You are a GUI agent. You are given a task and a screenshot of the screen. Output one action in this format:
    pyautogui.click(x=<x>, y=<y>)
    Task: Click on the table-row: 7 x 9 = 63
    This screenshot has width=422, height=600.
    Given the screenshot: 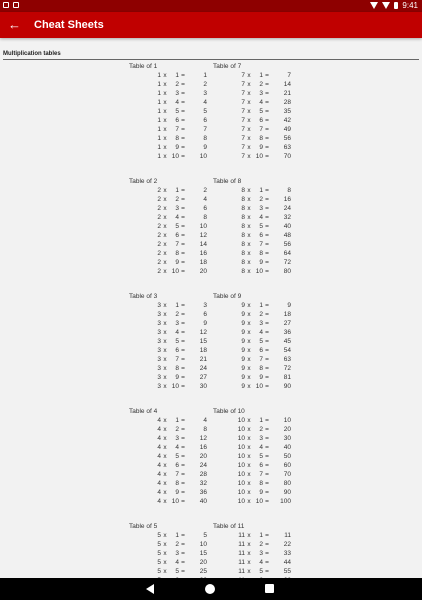 What is the action you would take?
    pyautogui.click(x=272, y=147)
    